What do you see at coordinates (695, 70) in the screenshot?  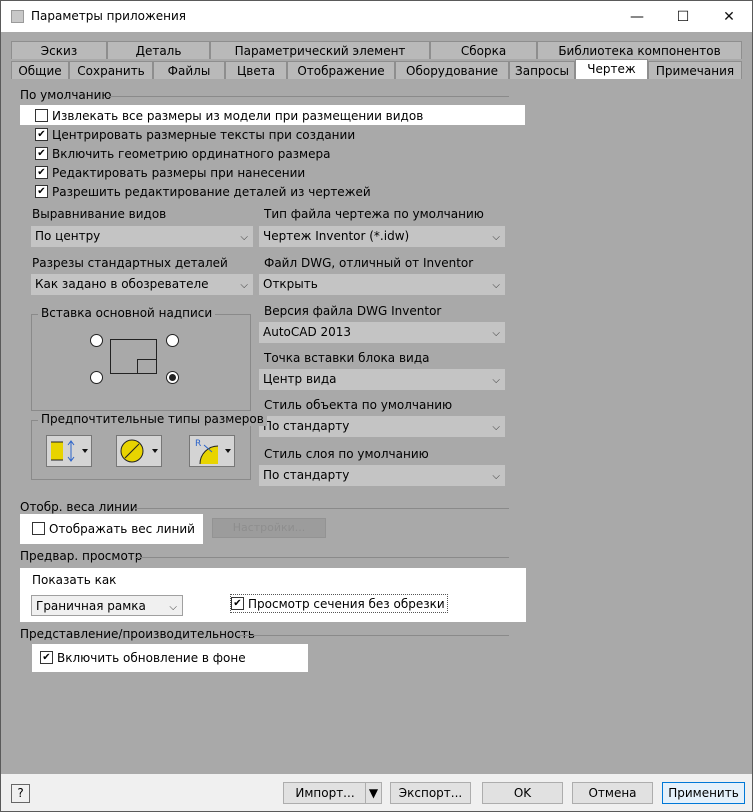 I see `tab-notebook: Примечания` at bounding box center [695, 70].